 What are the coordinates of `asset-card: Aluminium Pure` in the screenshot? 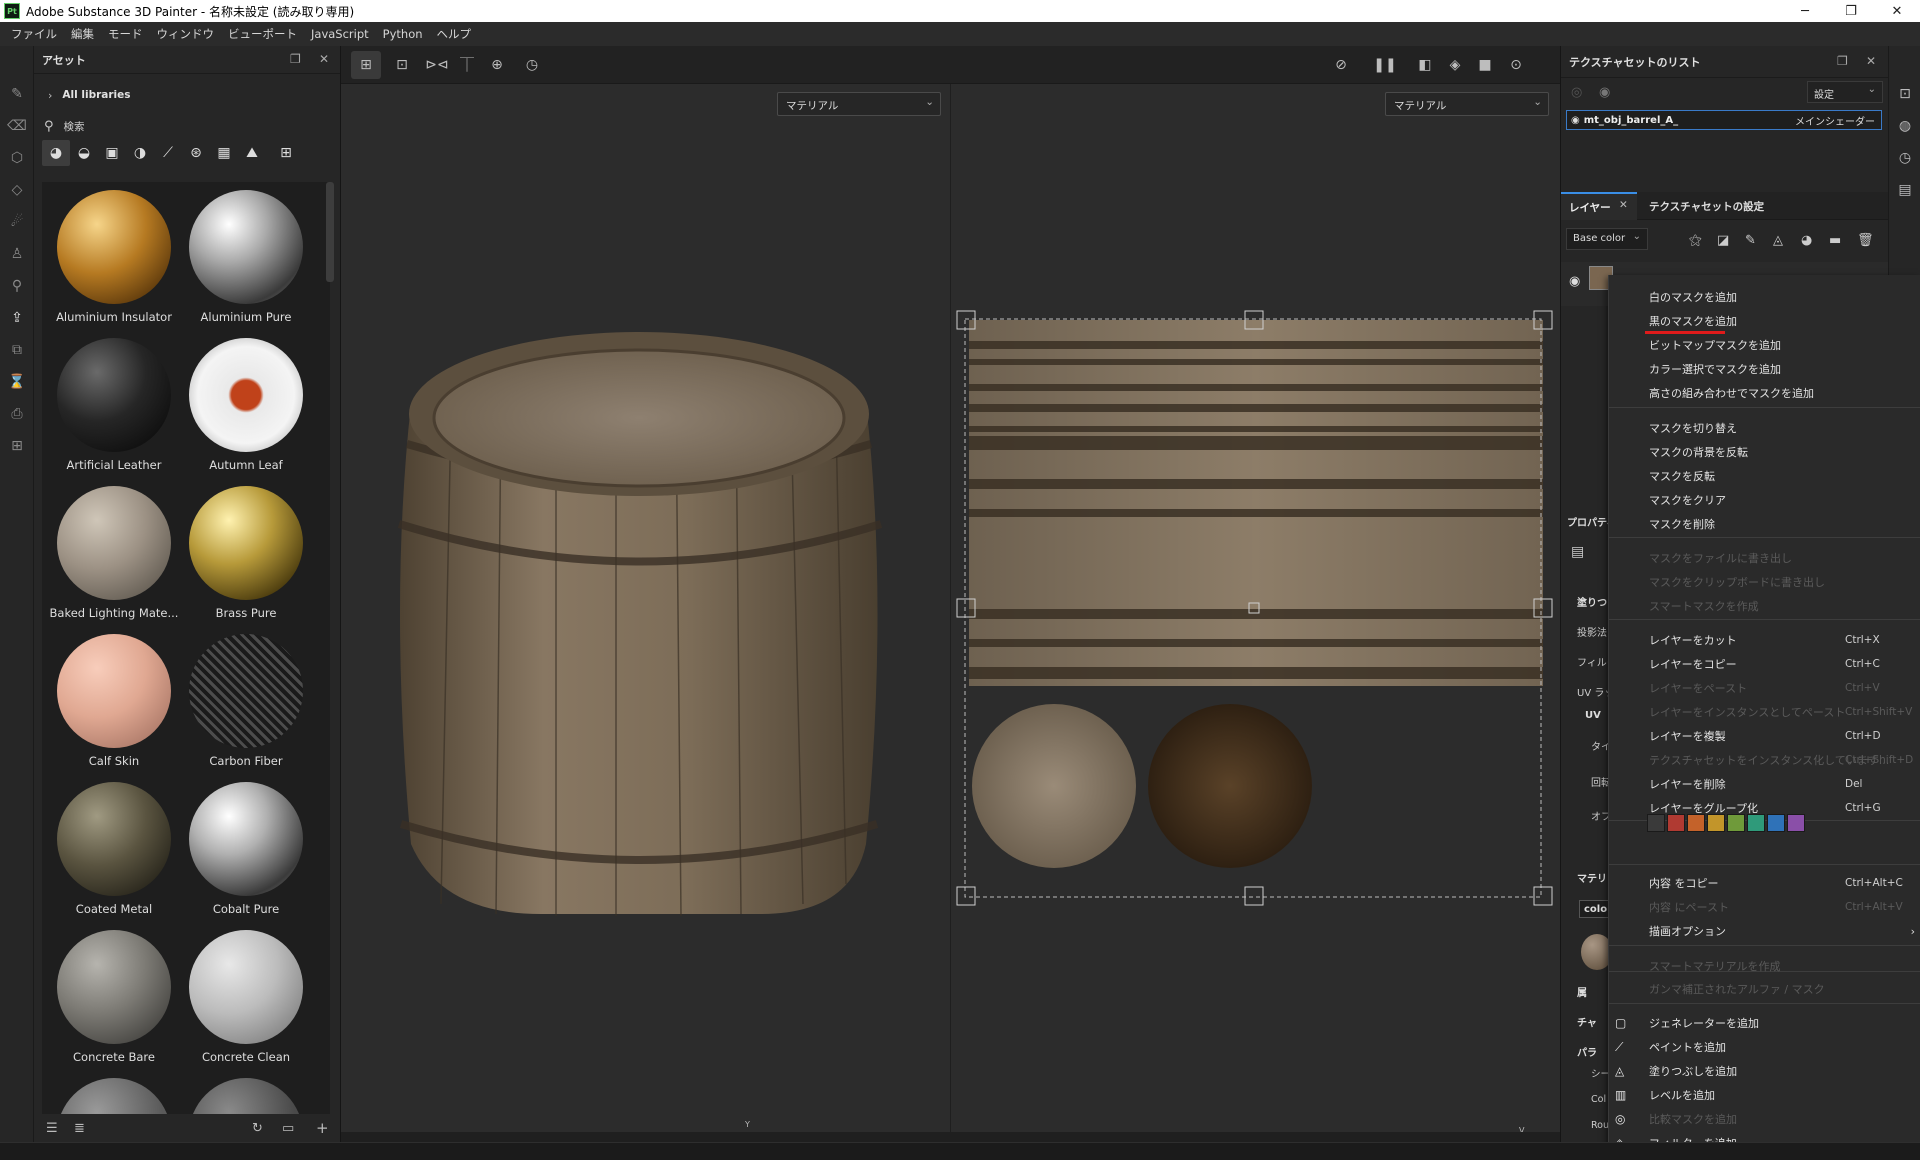 It's located at (246, 256).